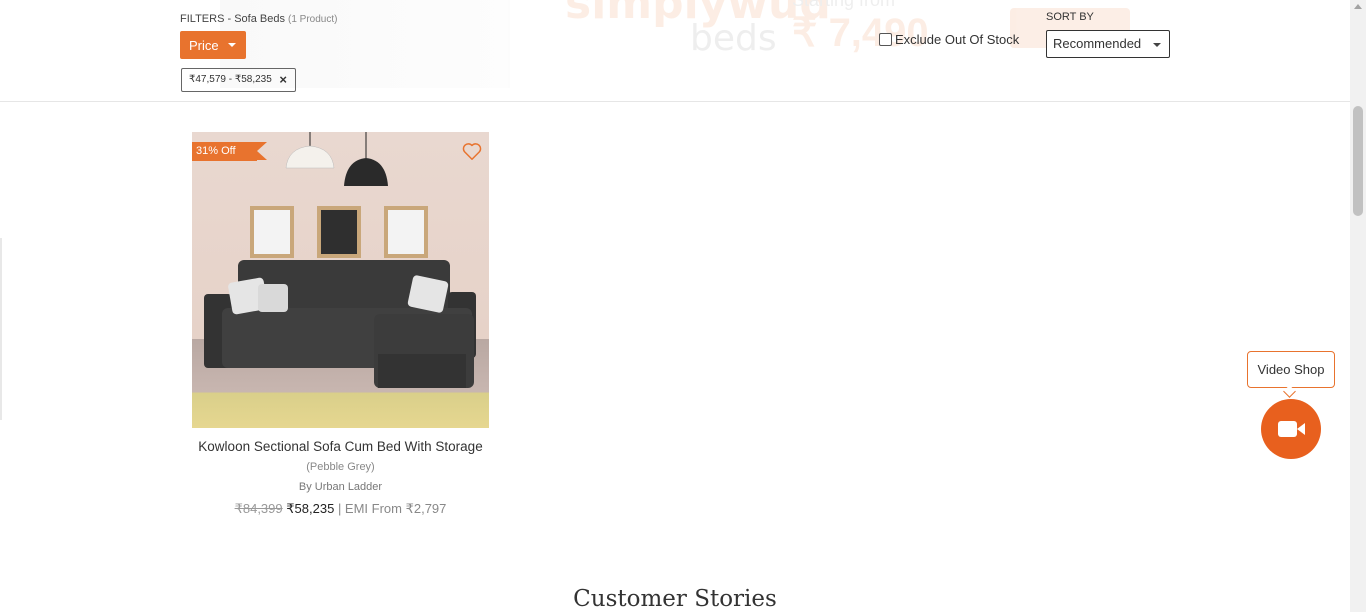  What do you see at coordinates (1289, 391) in the screenshot?
I see `tooltip-arrow` at bounding box center [1289, 391].